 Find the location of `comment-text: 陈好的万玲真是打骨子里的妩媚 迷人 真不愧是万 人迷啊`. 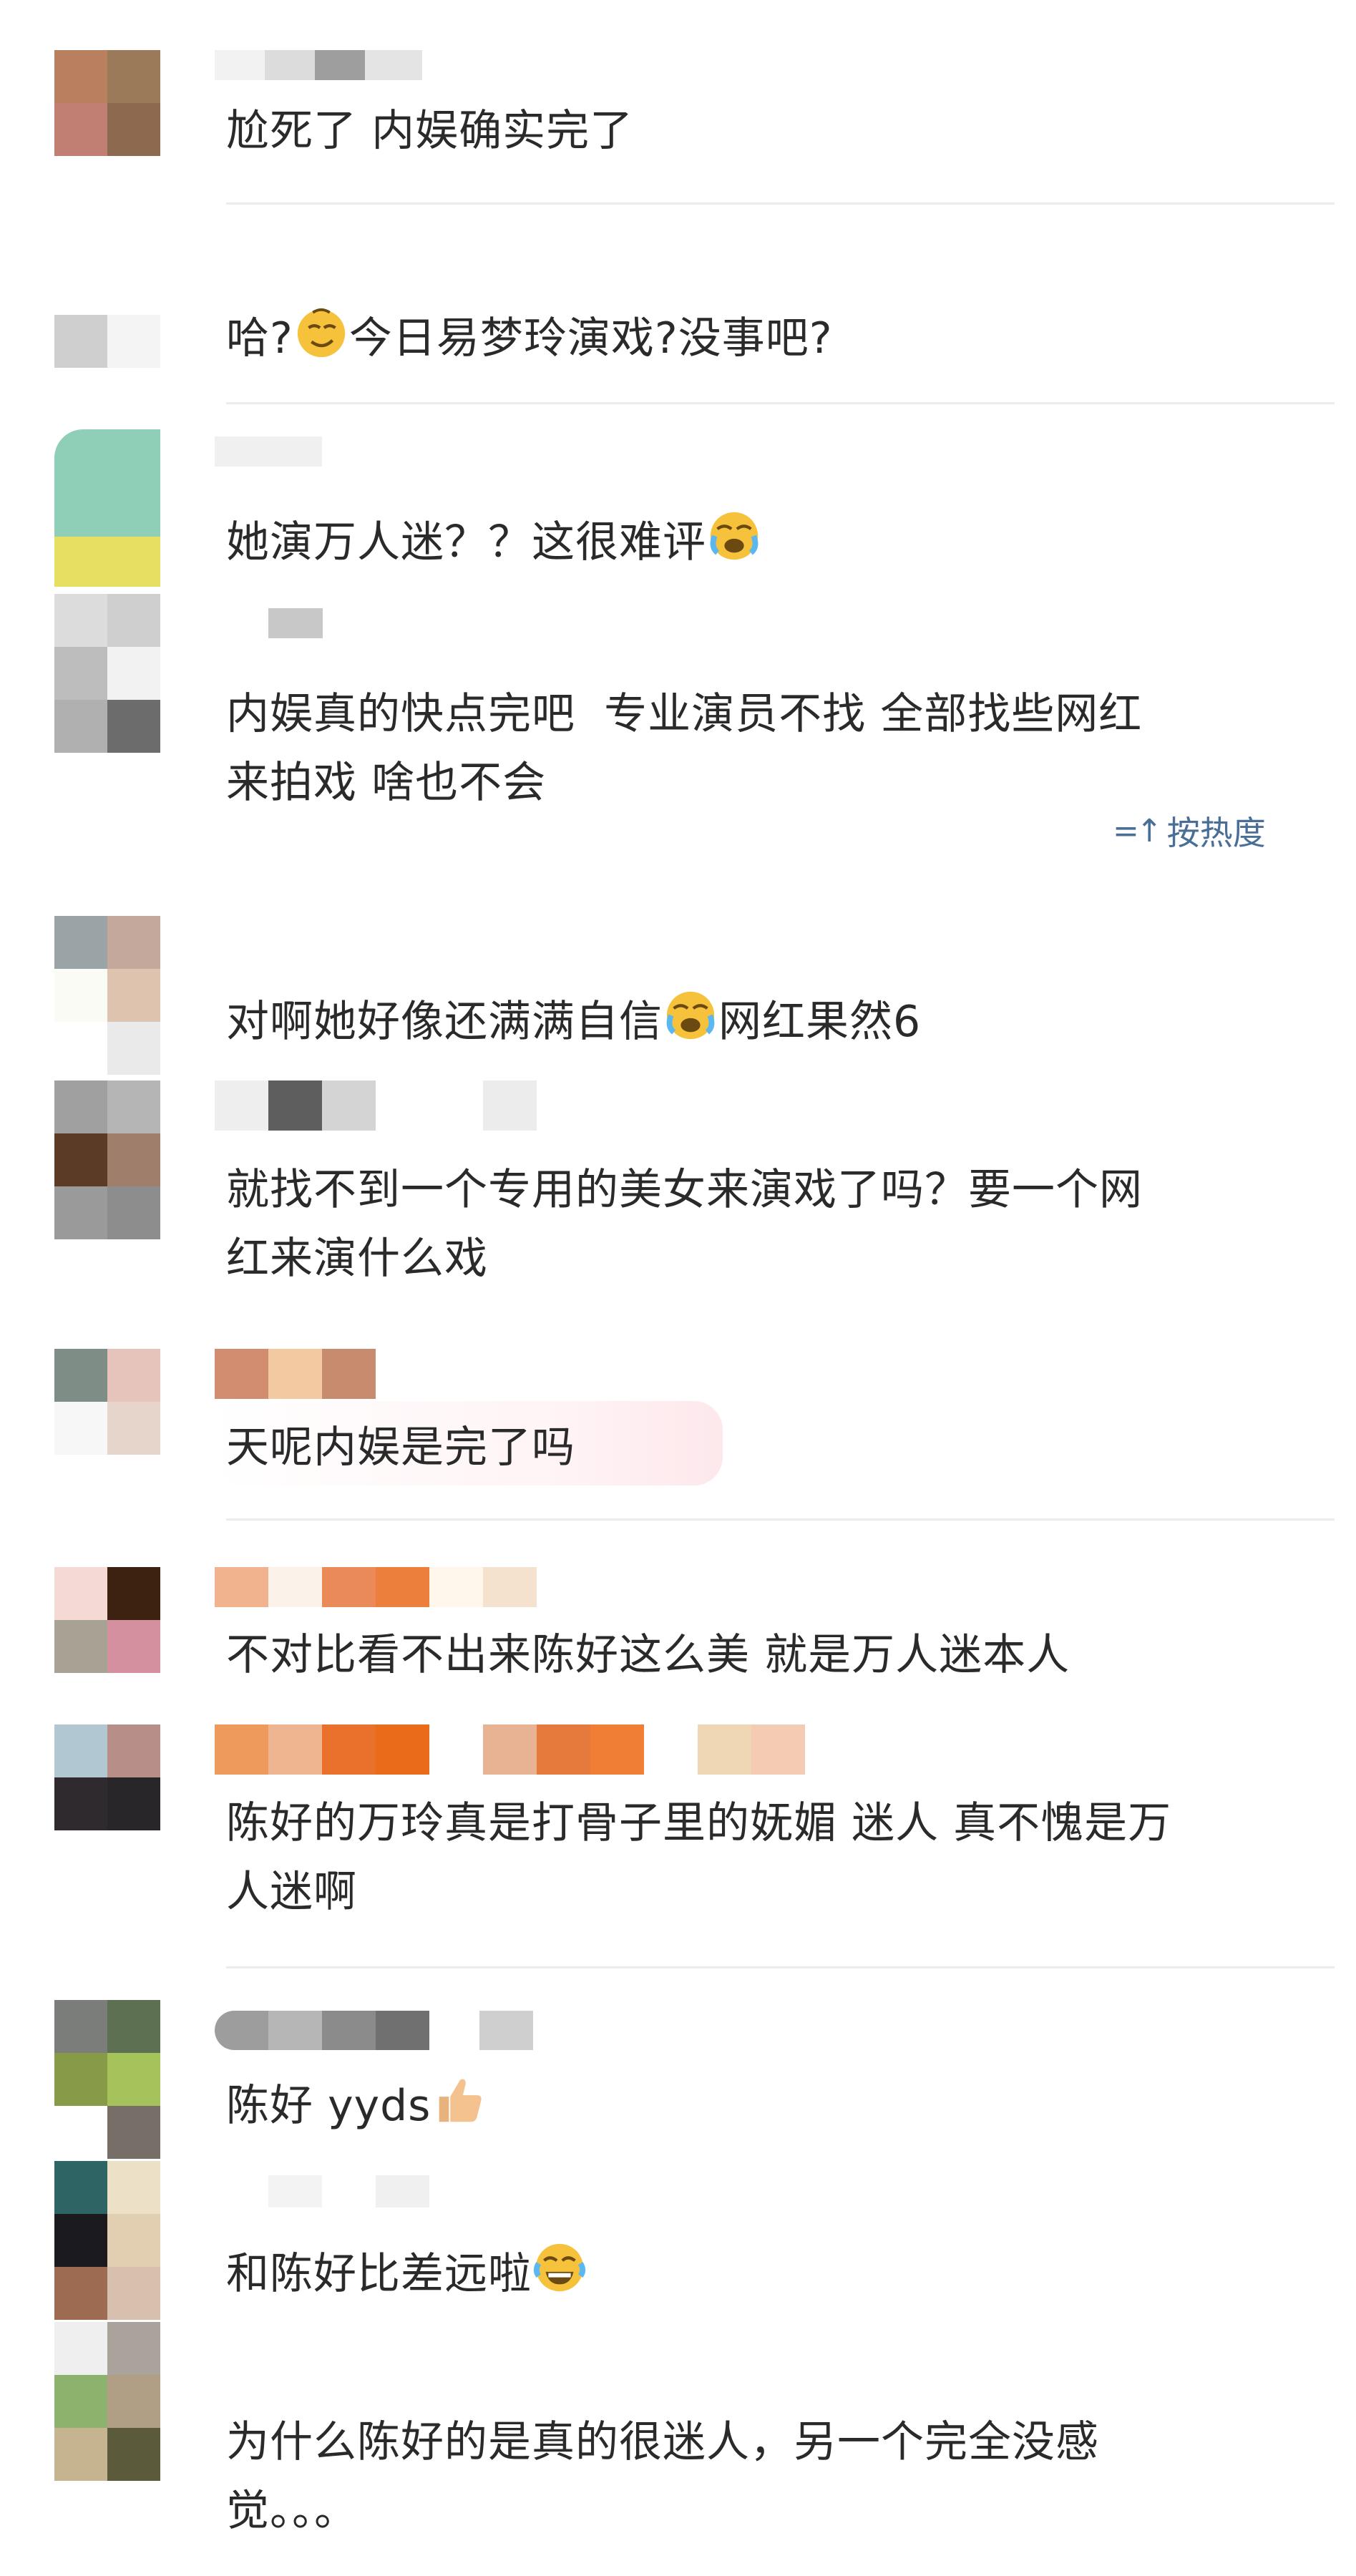

comment-text: 陈好的万玲真是打骨子里的妩媚 迷人 真不愧是万 人迷啊 is located at coordinates (699, 1857).